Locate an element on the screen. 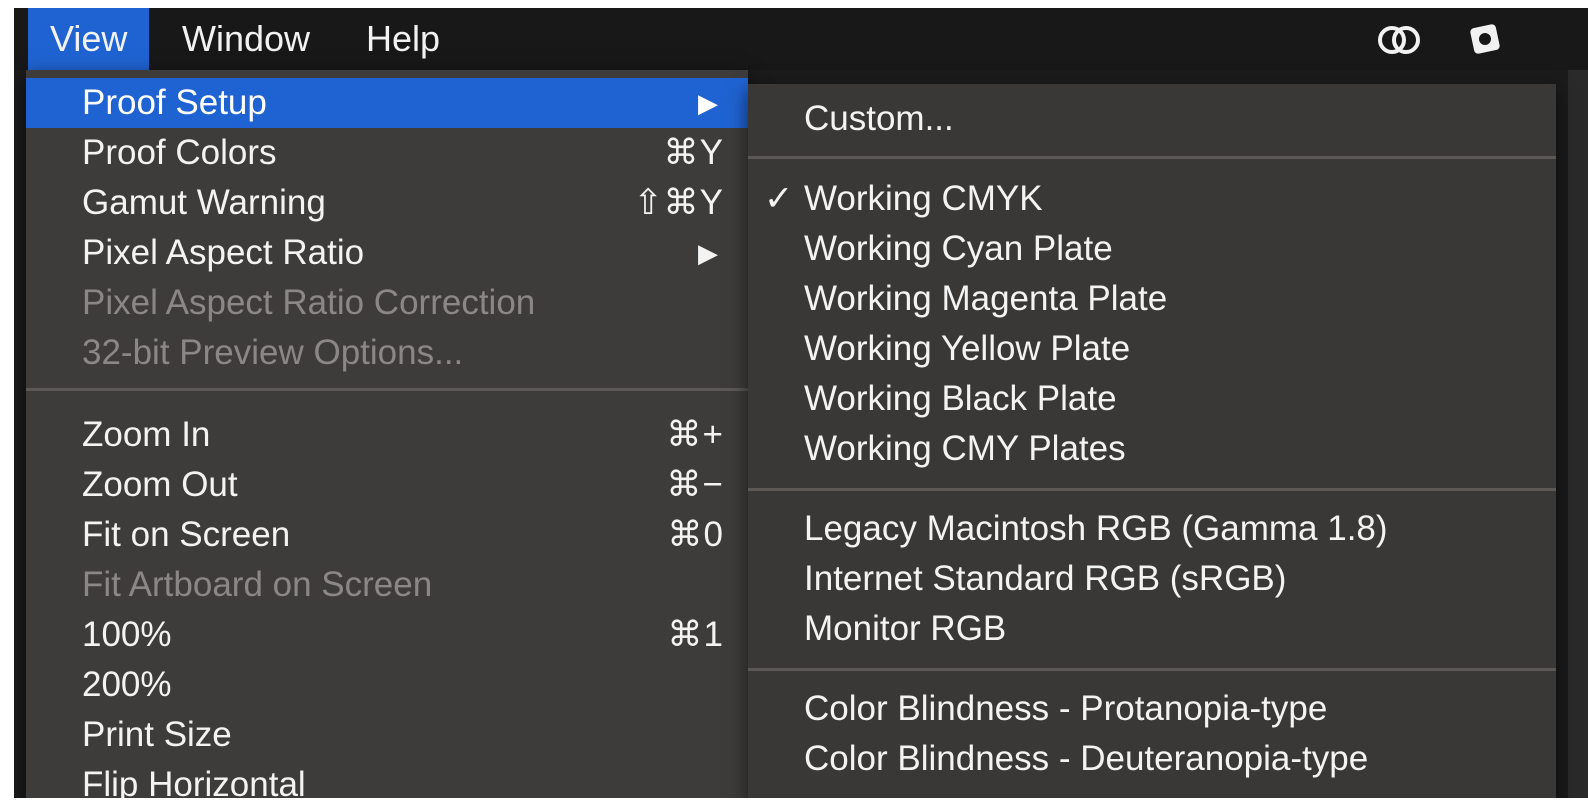 The height and width of the screenshot is (807, 1588). menu-item-label: Fit on Screen is located at coordinates (186, 534).